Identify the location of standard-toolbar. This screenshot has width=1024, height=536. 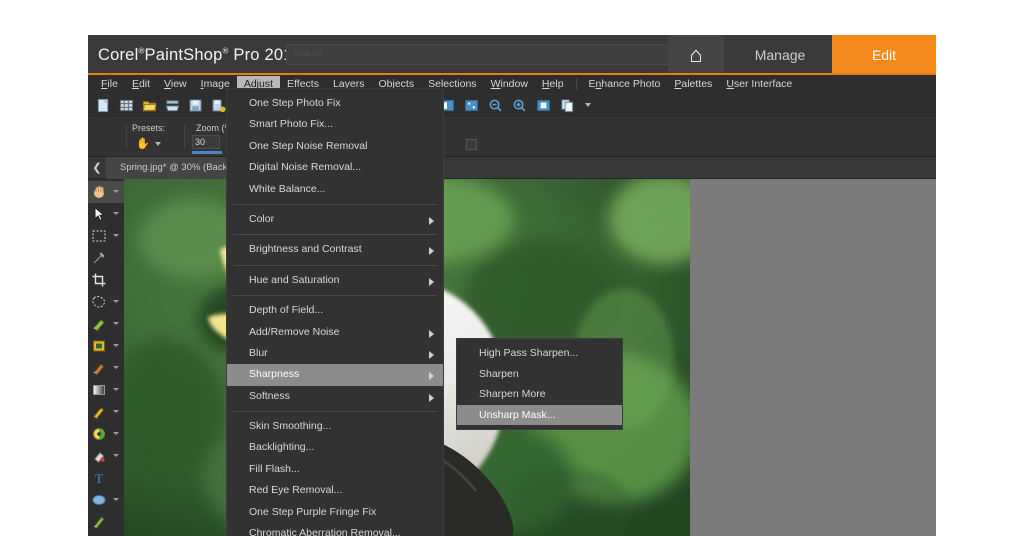
(512, 105).